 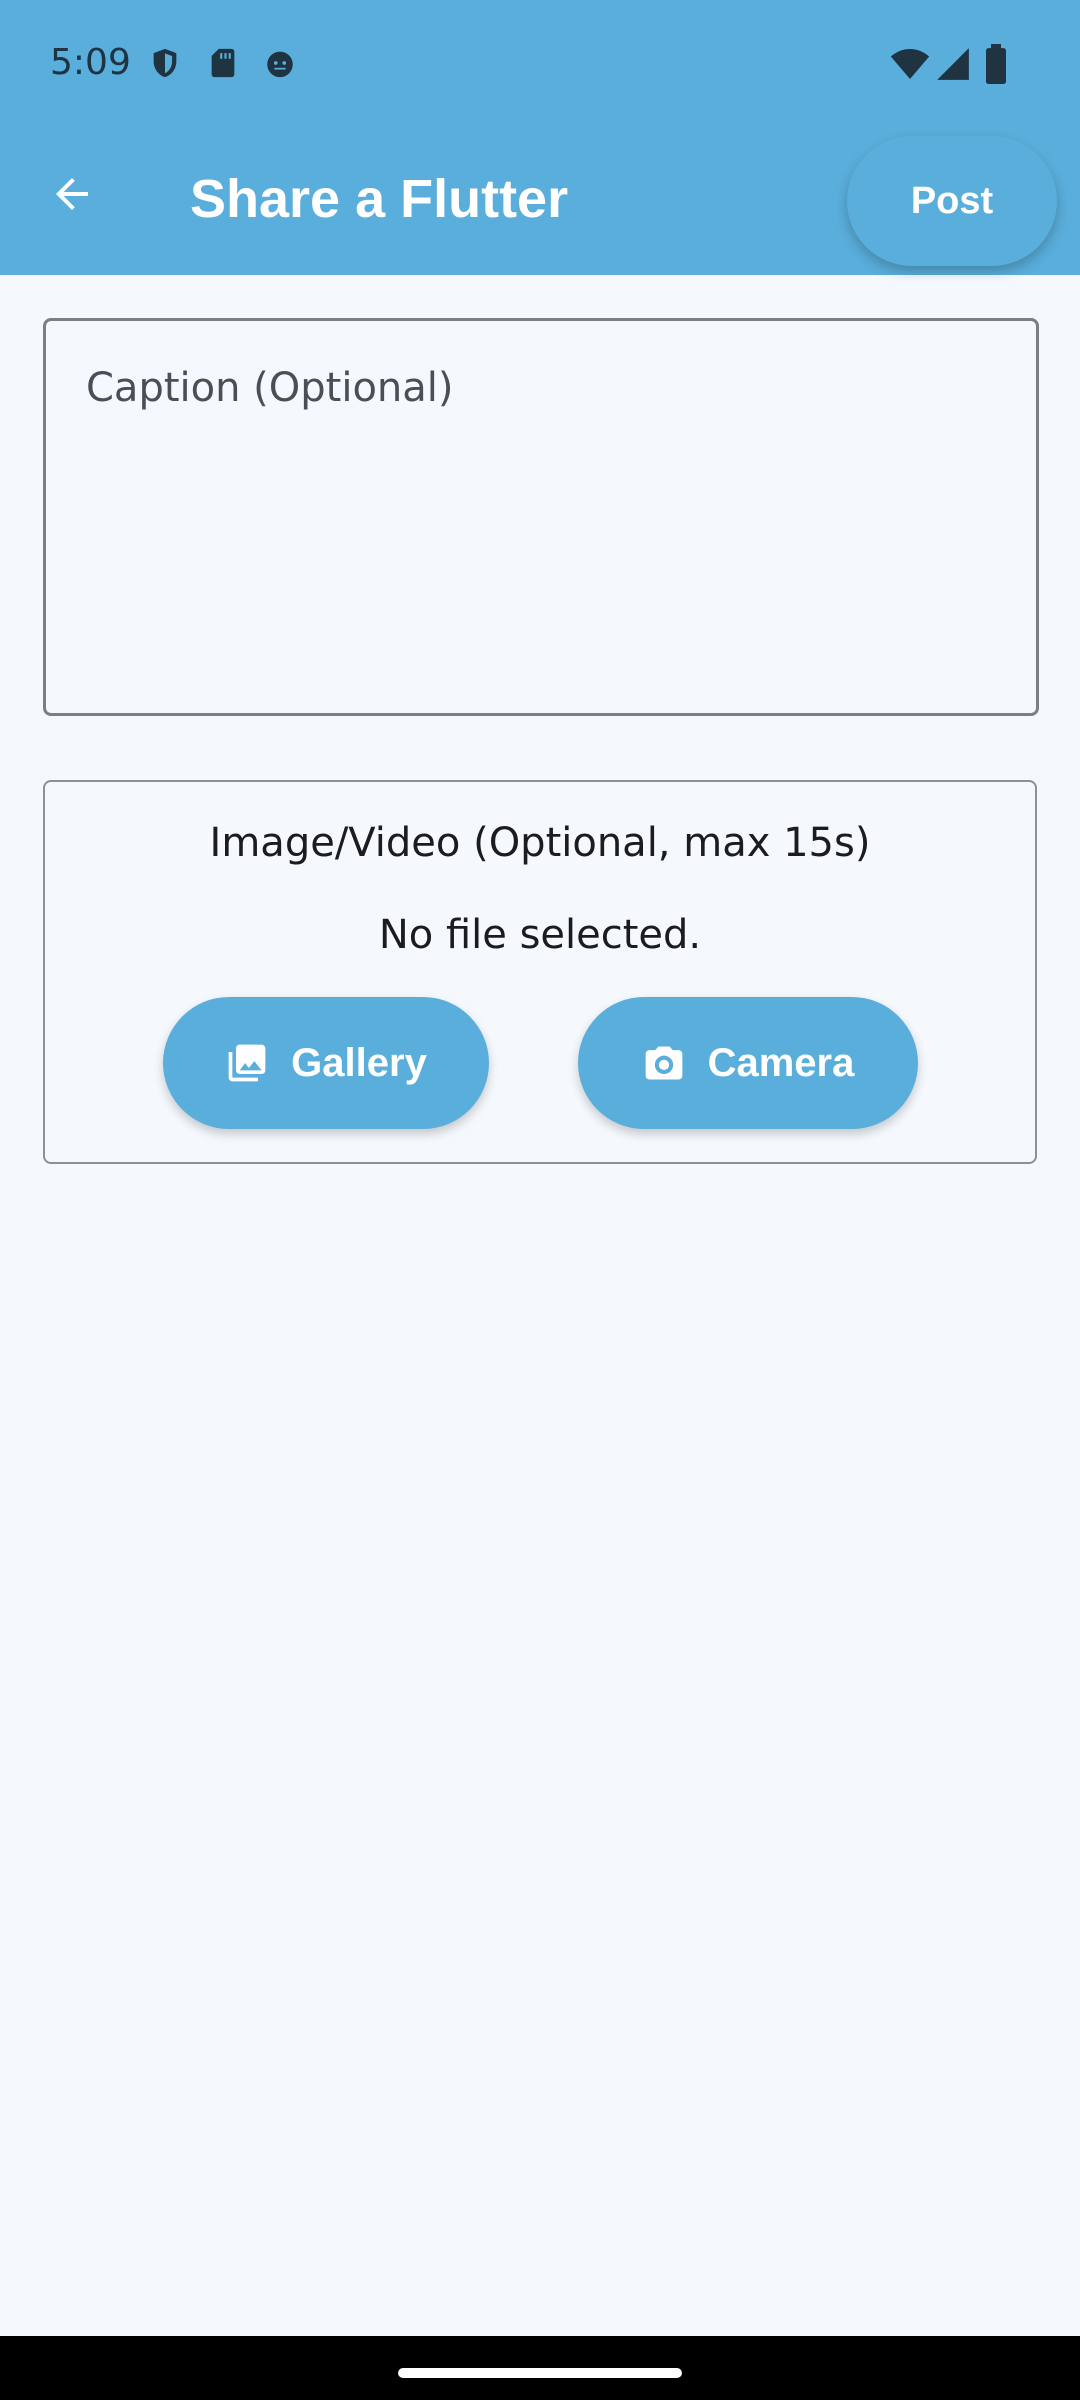 What do you see at coordinates (953, 64) in the screenshot?
I see `cell-signal-icon` at bounding box center [953, 64].